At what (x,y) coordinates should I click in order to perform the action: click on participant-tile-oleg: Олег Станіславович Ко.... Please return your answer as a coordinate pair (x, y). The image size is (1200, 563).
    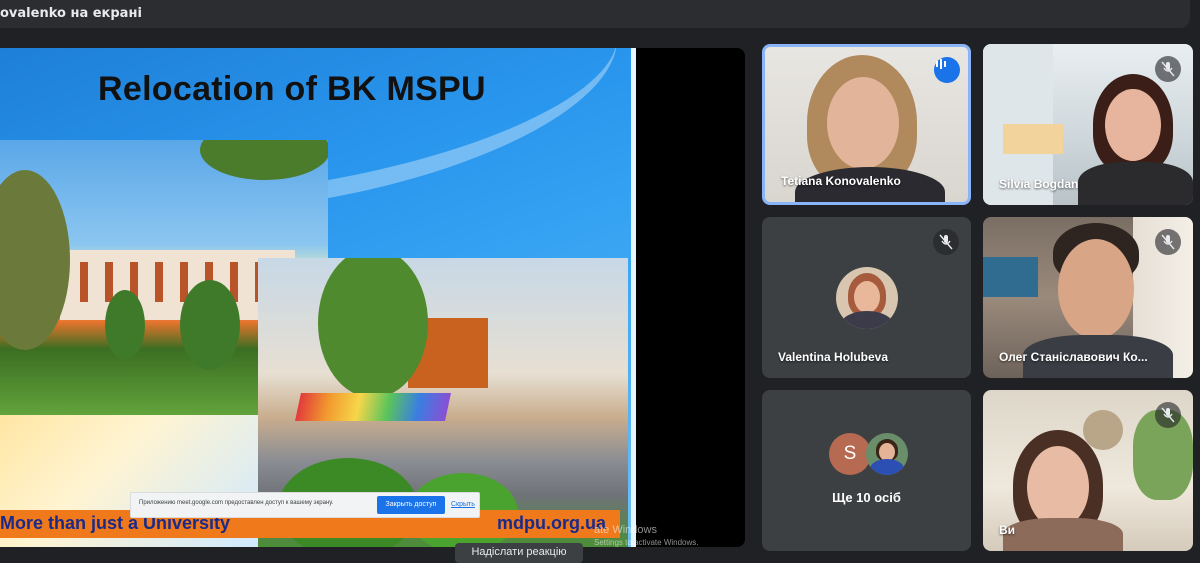
    Looking at the image, I should click on (1088, 297).